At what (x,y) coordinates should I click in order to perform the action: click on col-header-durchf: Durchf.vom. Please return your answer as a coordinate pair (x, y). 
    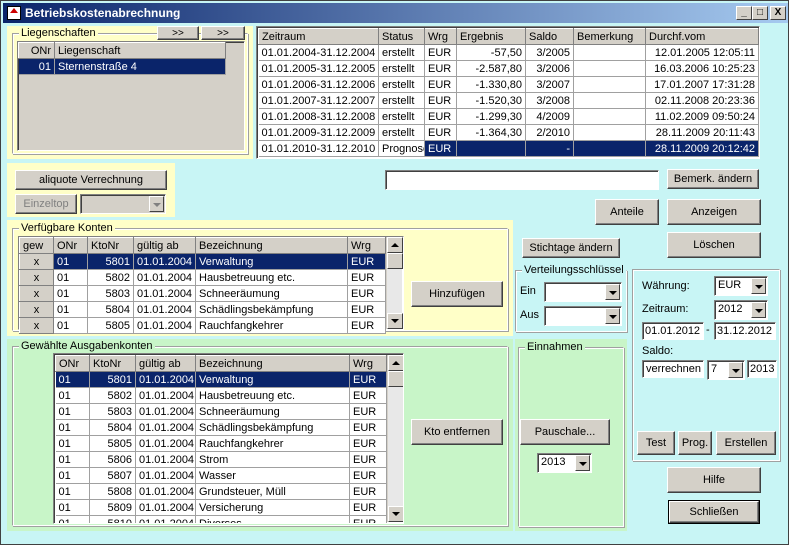
    Looking at the image, I should click on (702, 36).